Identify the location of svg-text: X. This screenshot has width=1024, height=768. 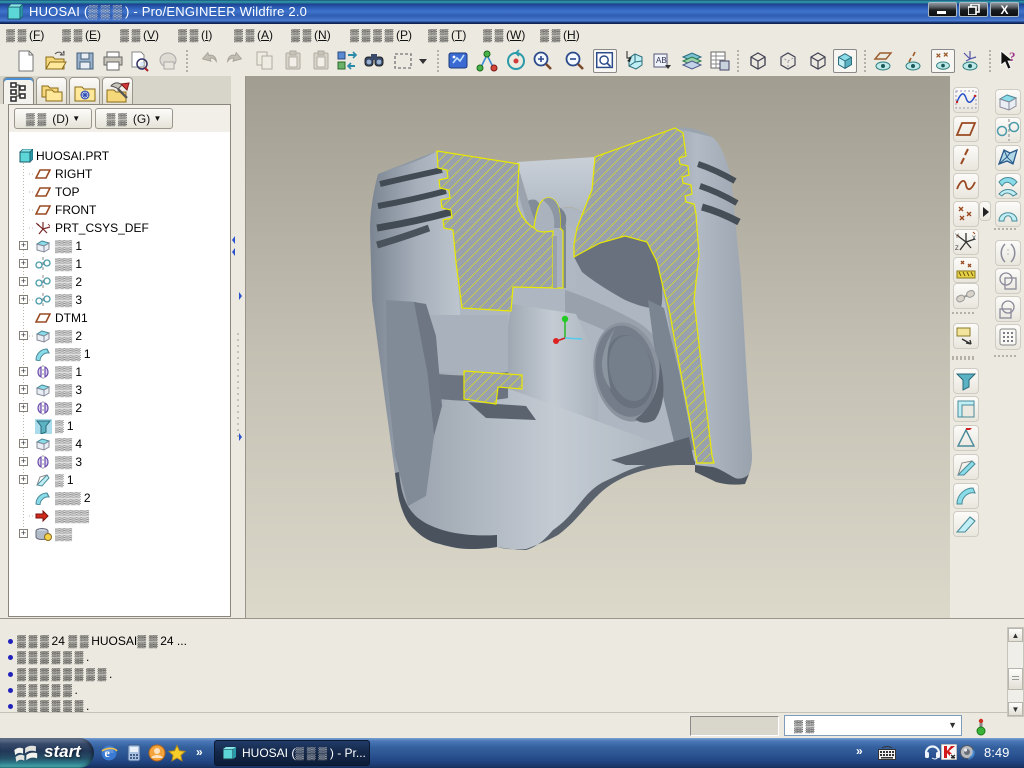
(974, 239).